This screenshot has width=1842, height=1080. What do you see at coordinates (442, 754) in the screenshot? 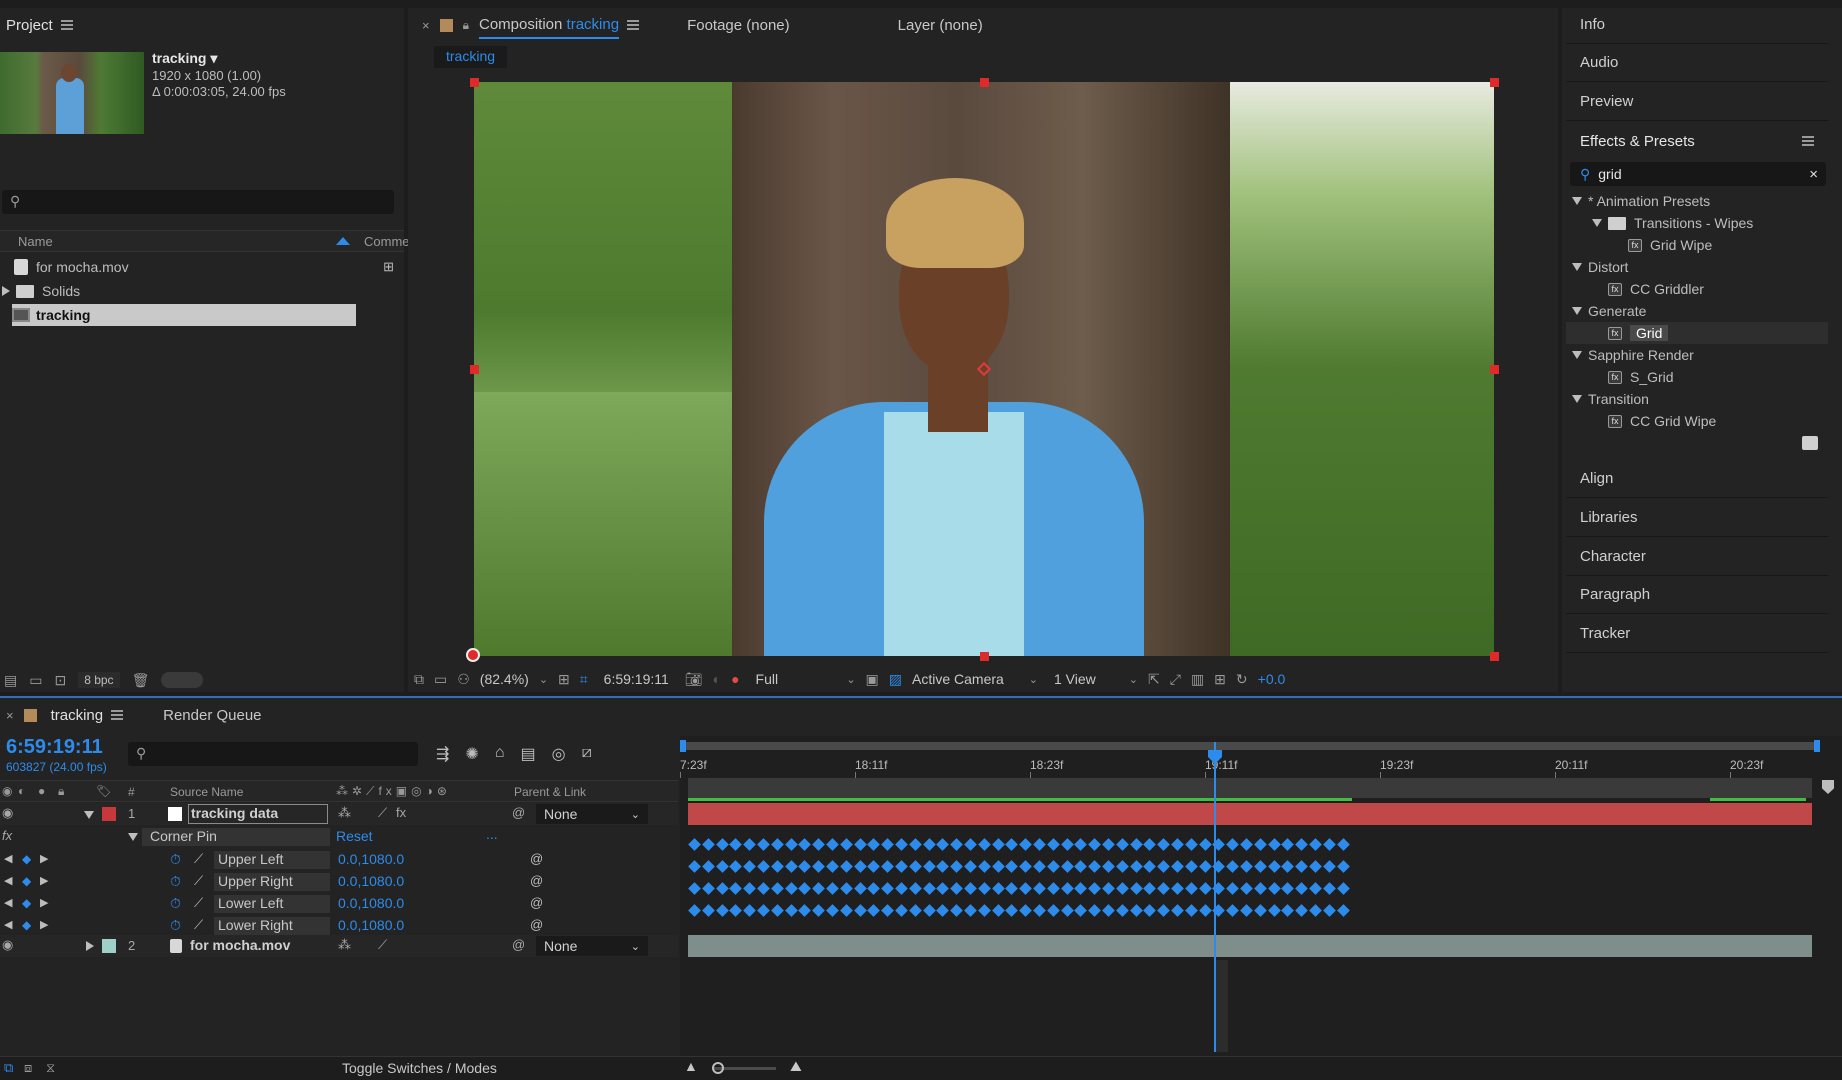
I see `composition-mini-flowchart-icon: ⇶` at bounding box center [442, 754].